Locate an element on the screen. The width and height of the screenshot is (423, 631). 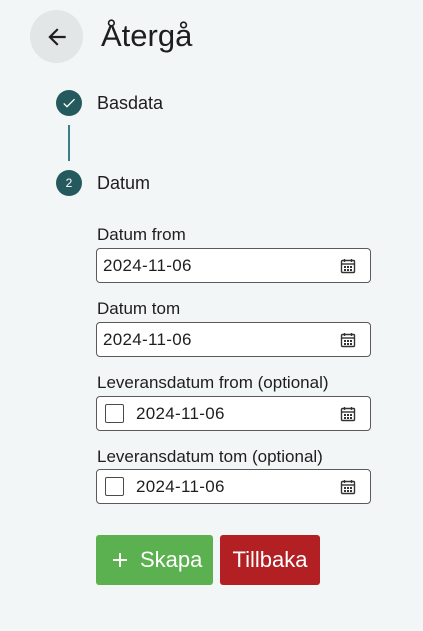
datum-tom-label: Datum tom is located at coordinates (139, 308).